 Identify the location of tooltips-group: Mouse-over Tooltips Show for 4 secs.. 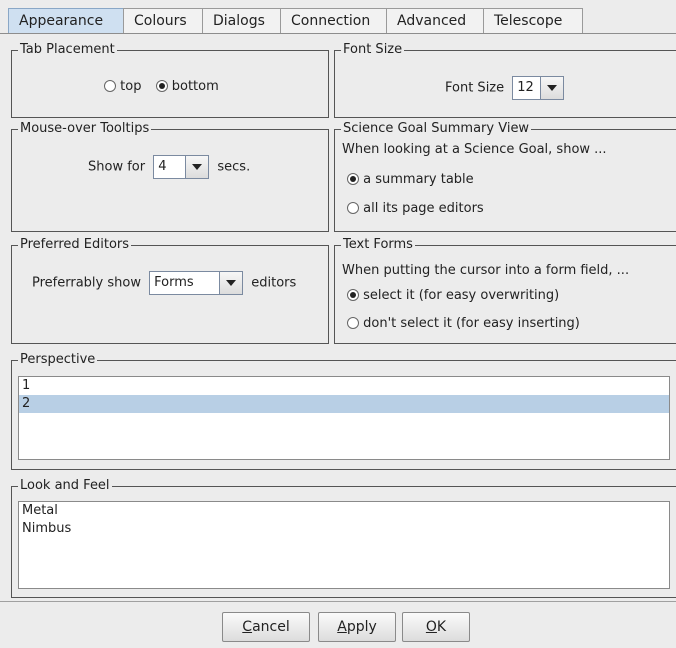
(170, 176).